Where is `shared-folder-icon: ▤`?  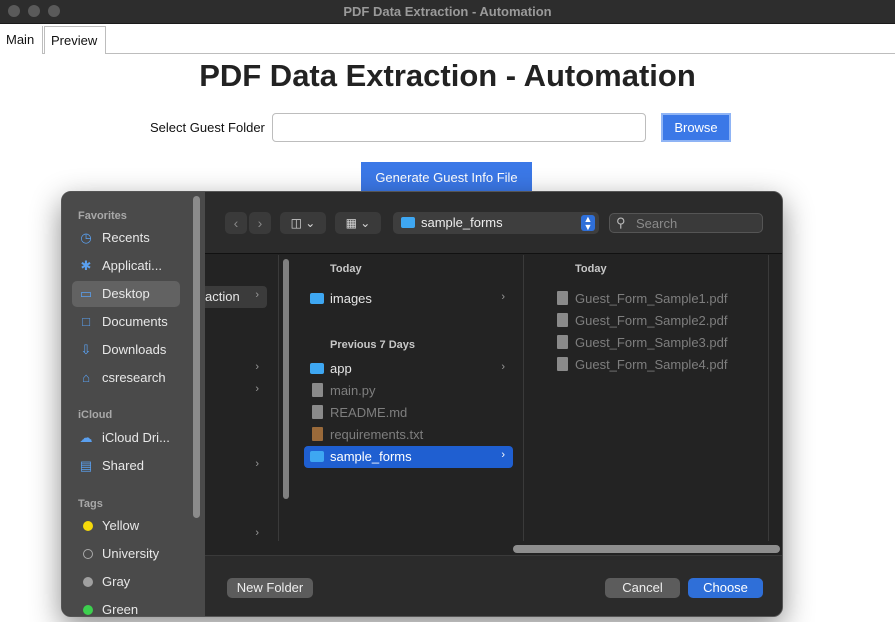
shared-folder-icon: ▤ is located at coordinates (86, 465).